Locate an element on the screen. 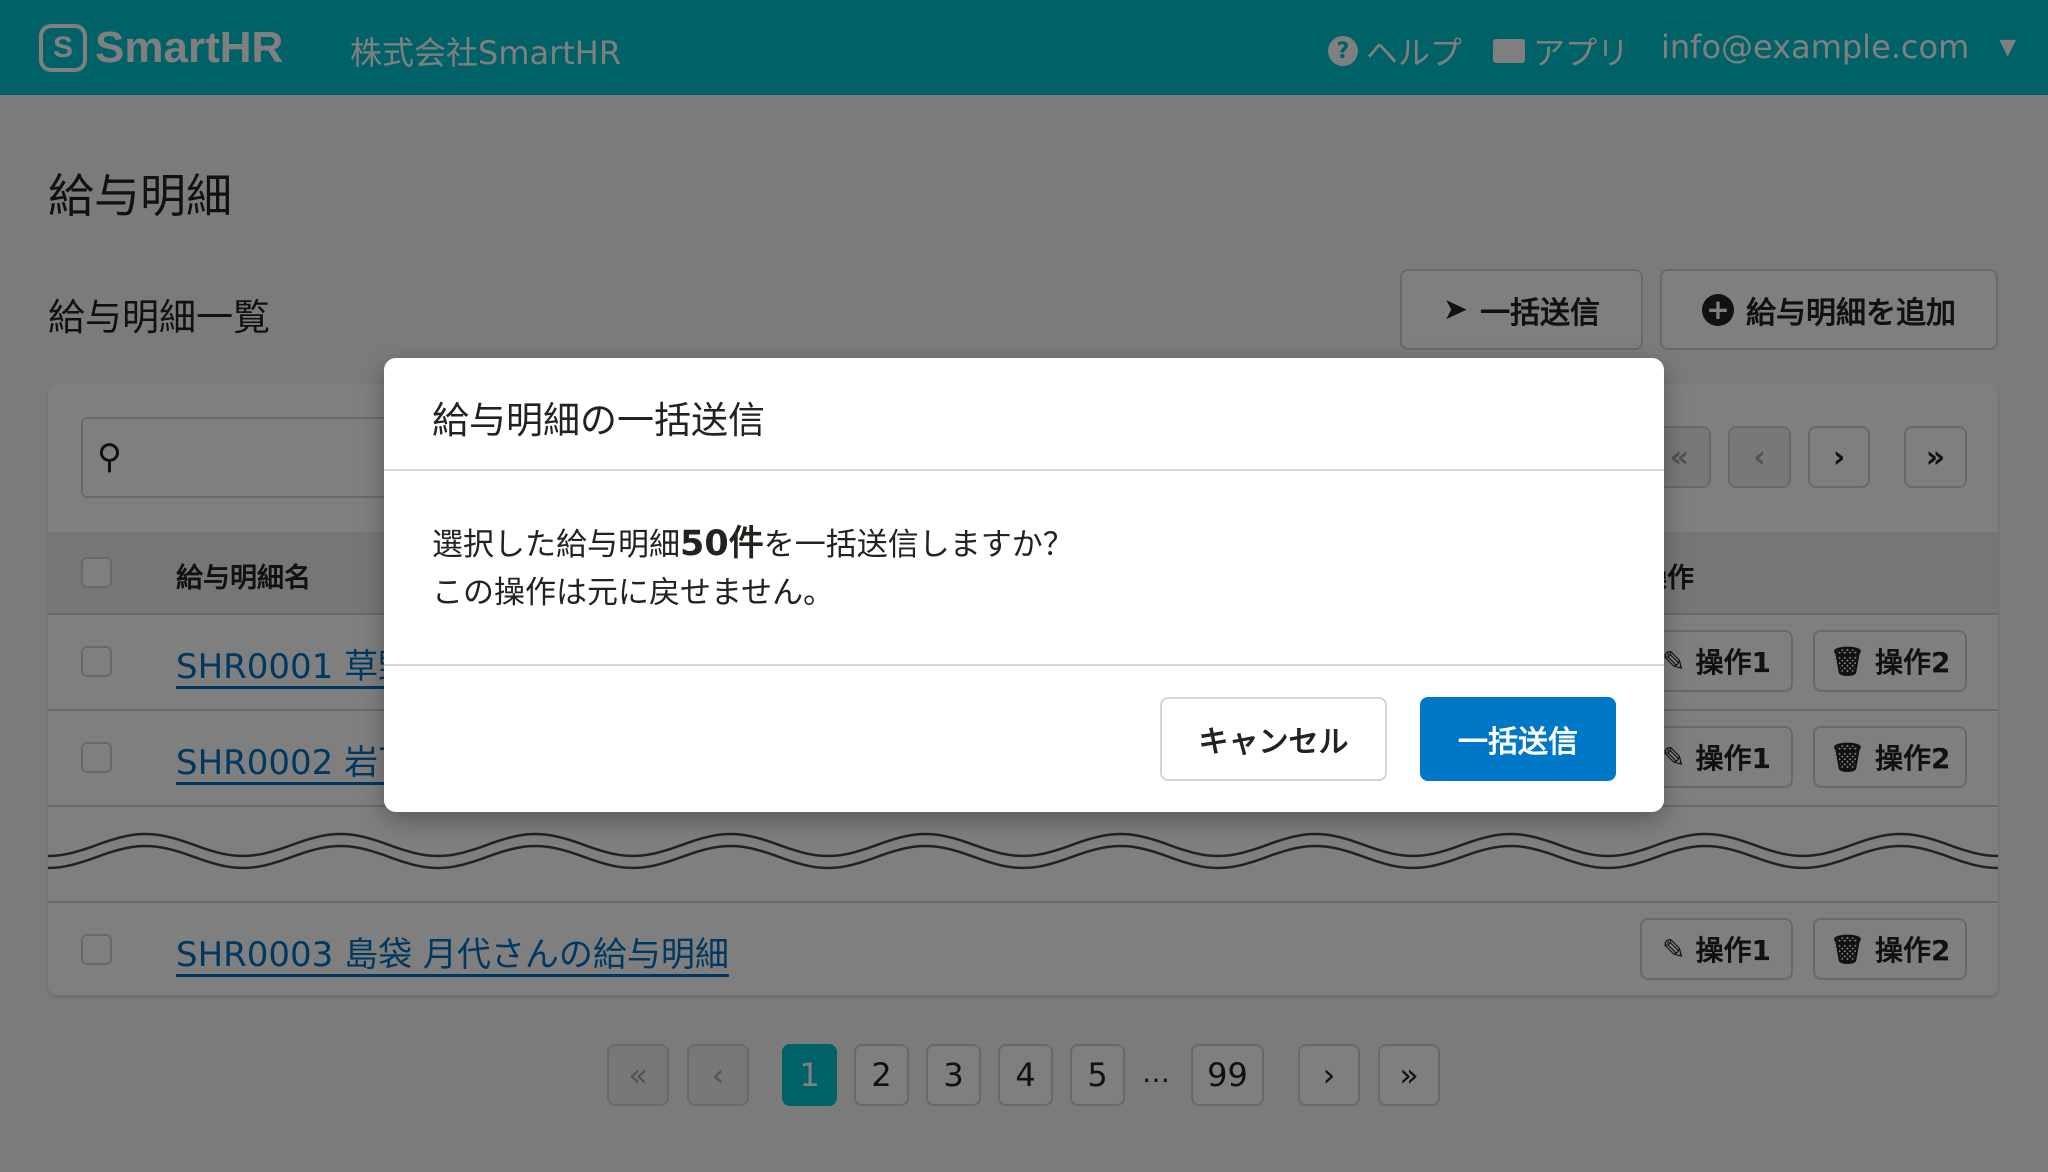 This screenshot has height=1172, width=2048. dialog-footer-divider is located at coordinates (1024, 665).